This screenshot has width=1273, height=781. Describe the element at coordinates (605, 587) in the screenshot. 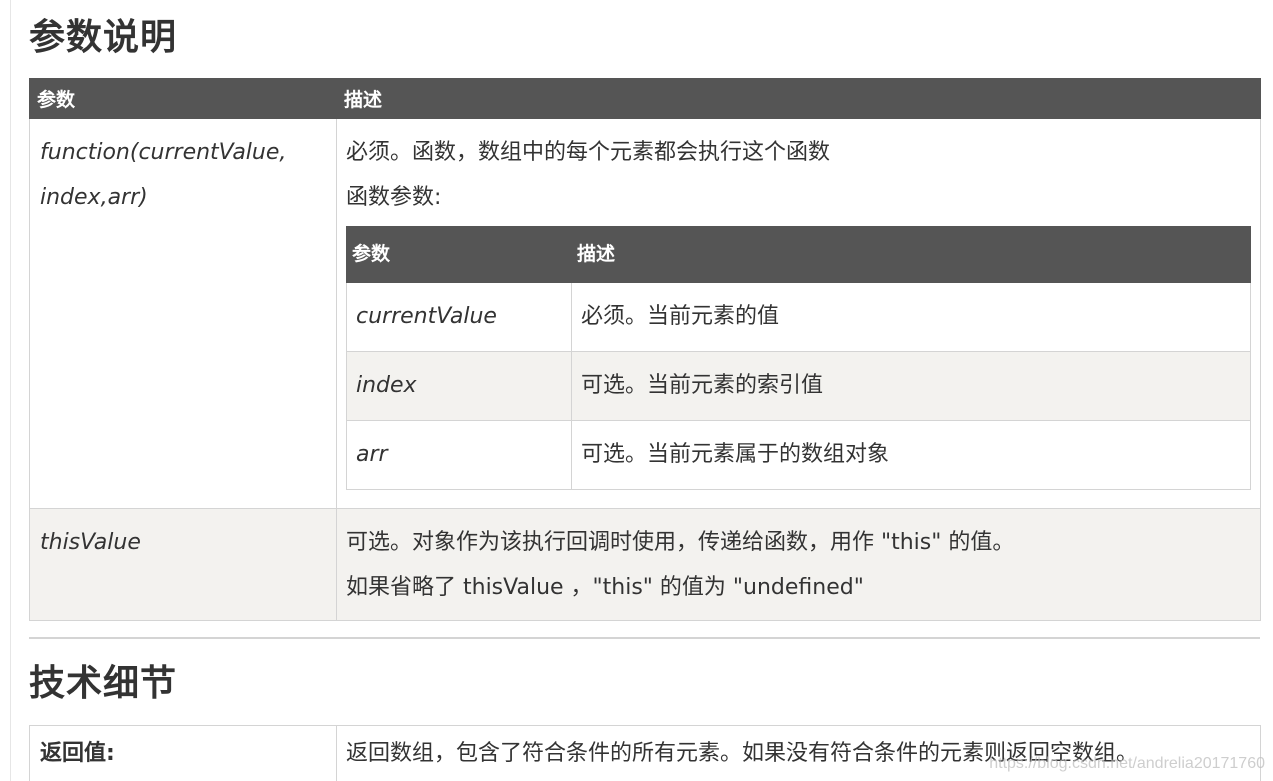

I see `desc-text: 如果省略了 thisValue ，"this" 的值为 "undefined"` at that location.